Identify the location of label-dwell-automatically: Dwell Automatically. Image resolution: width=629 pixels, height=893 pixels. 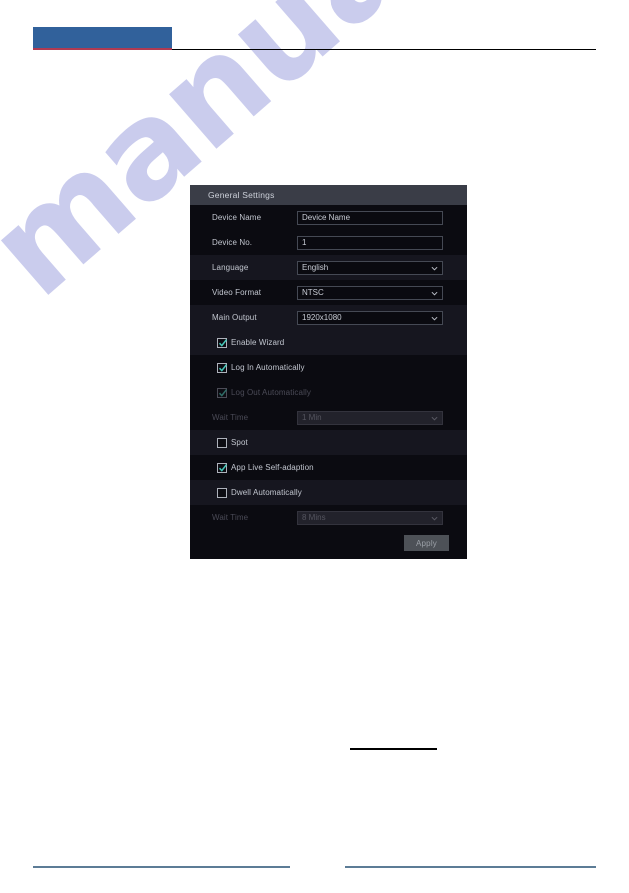
(266, 492).